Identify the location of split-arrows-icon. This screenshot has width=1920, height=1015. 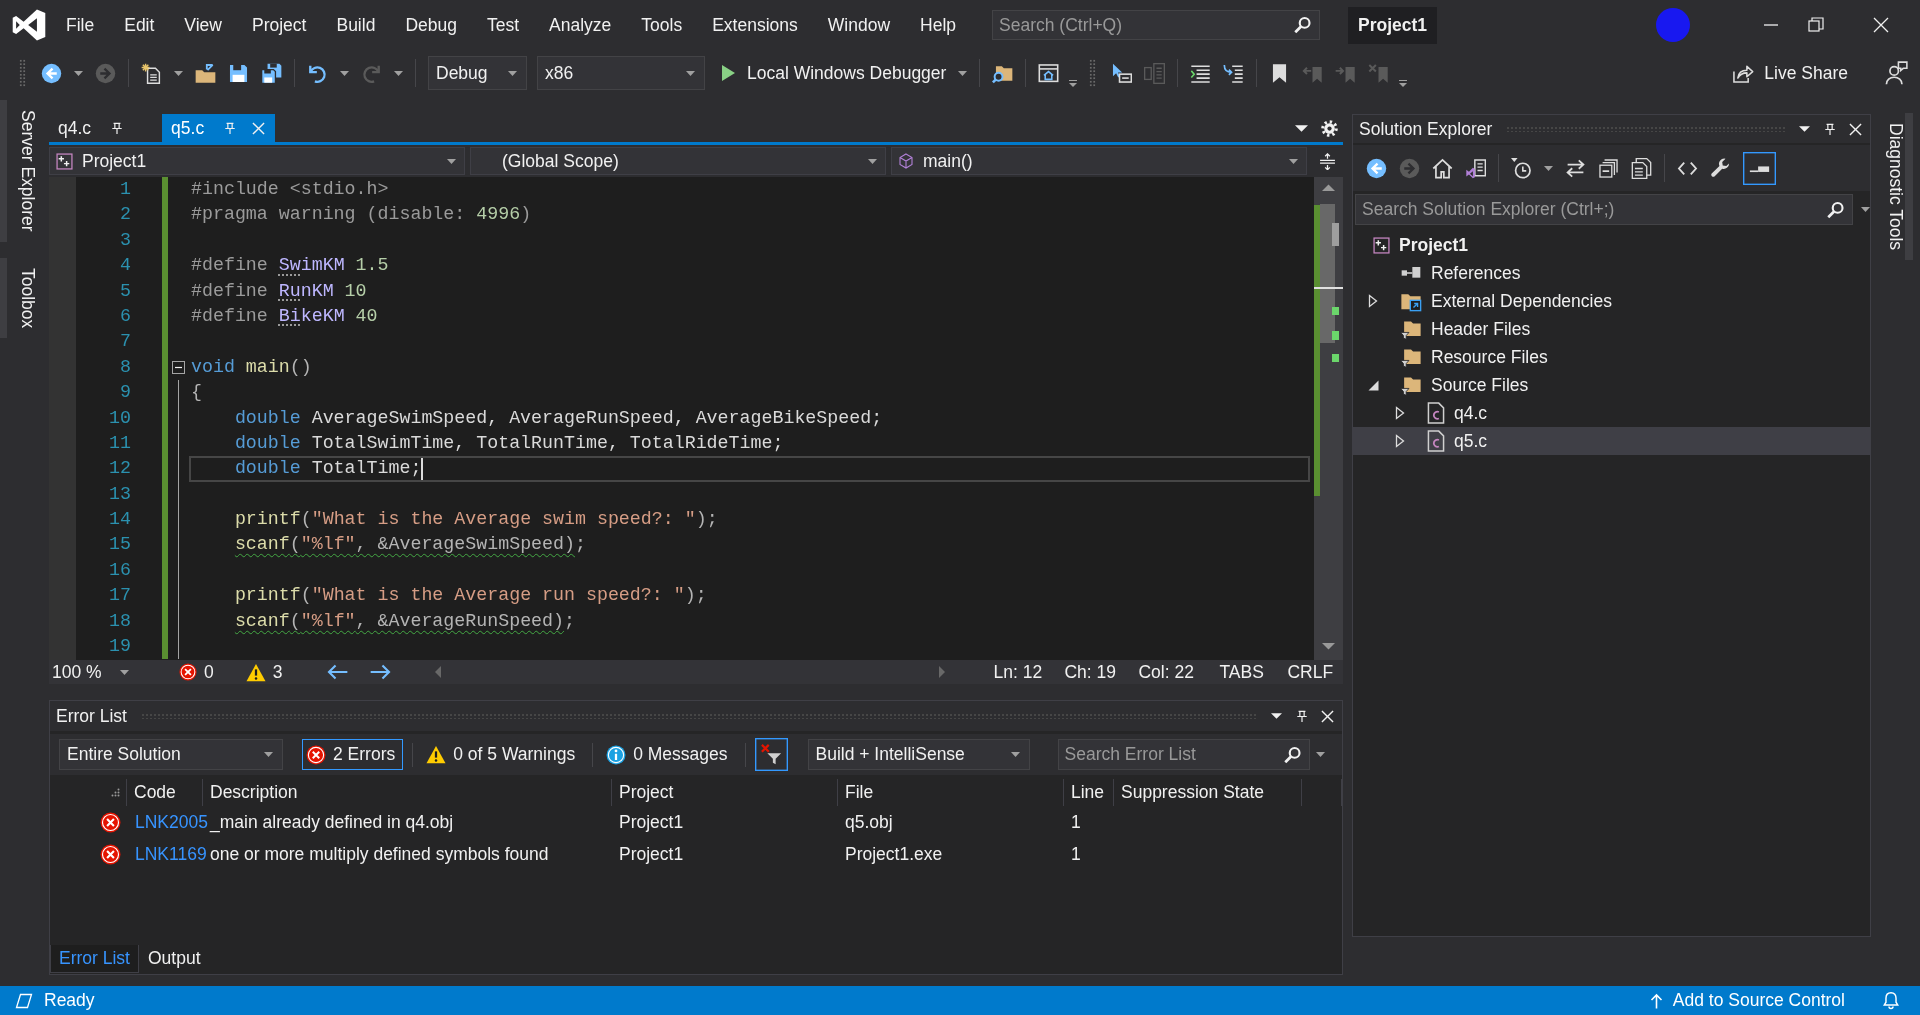
(1327, 161).